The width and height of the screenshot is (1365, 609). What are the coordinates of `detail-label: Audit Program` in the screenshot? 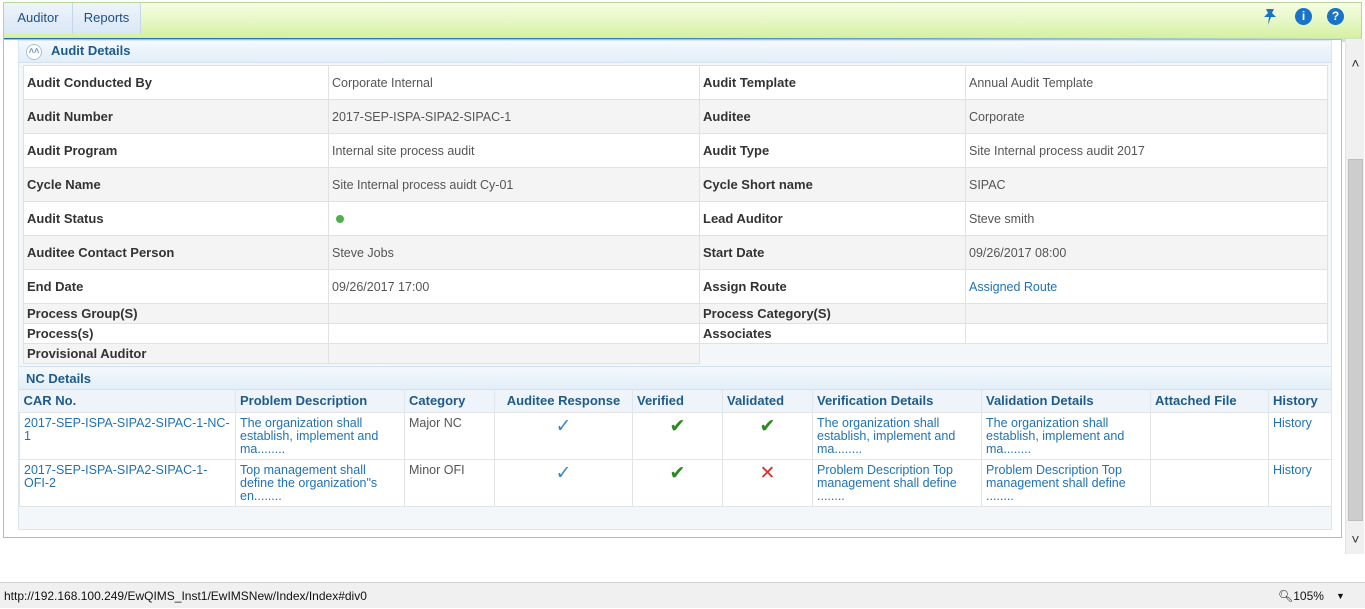 It's located at (176, 150).